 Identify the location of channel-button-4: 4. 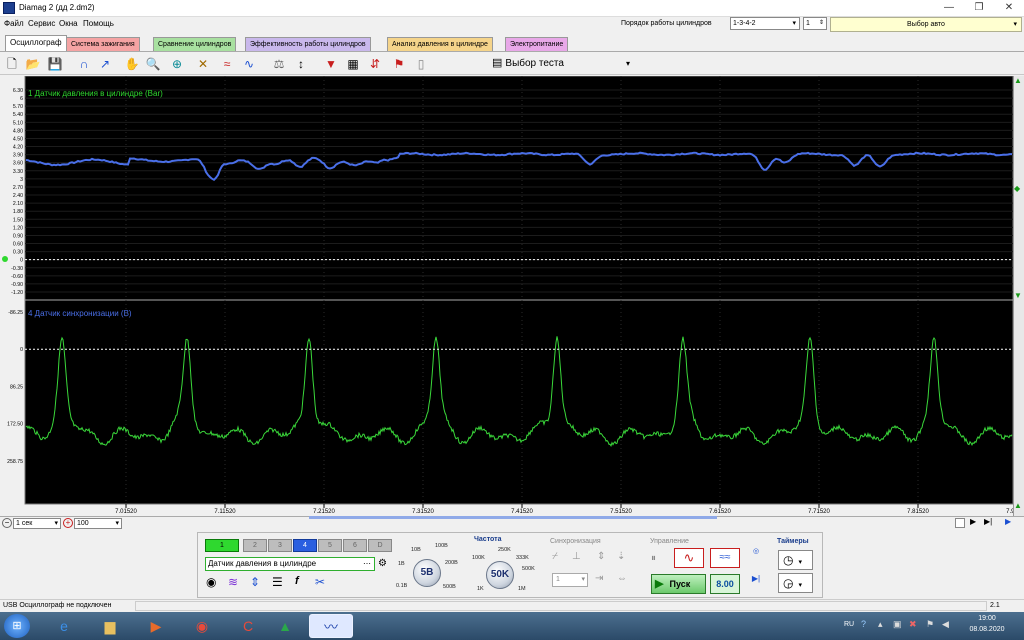
(305, 545).